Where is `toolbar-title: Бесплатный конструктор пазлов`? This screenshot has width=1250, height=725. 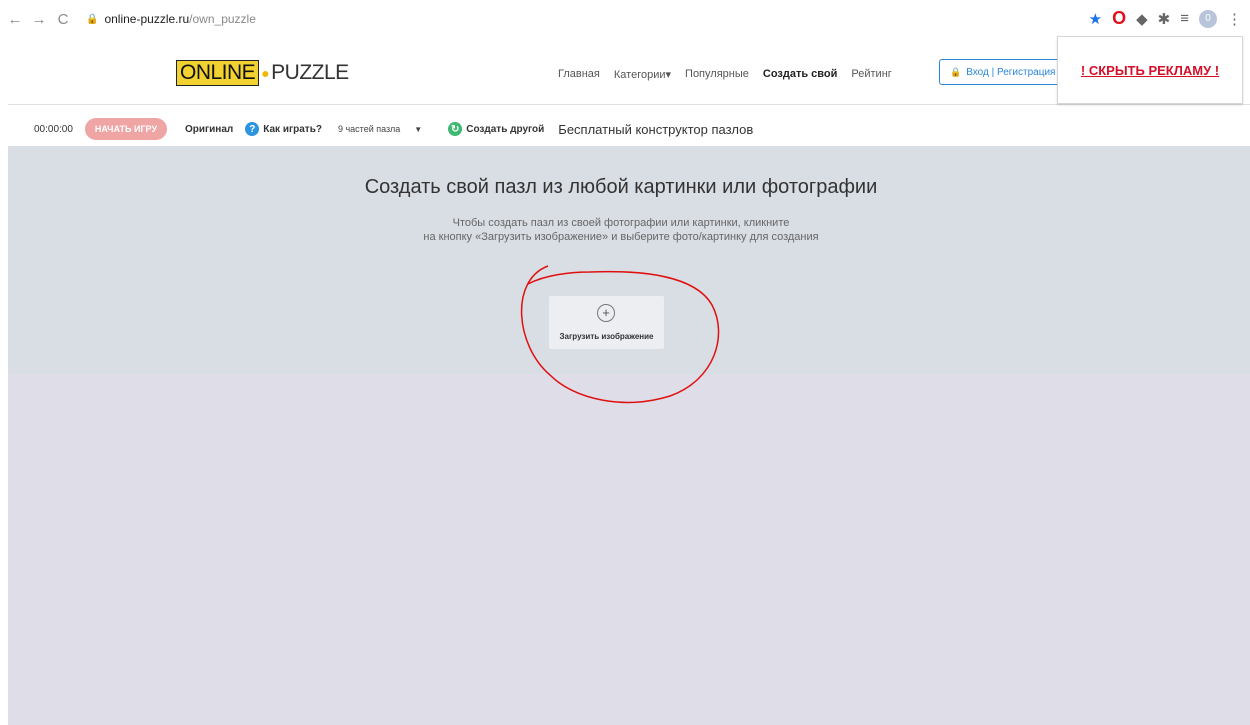 toolbar-title: Бесплатный конструктор пазлов is located at coordinates (656, 129).